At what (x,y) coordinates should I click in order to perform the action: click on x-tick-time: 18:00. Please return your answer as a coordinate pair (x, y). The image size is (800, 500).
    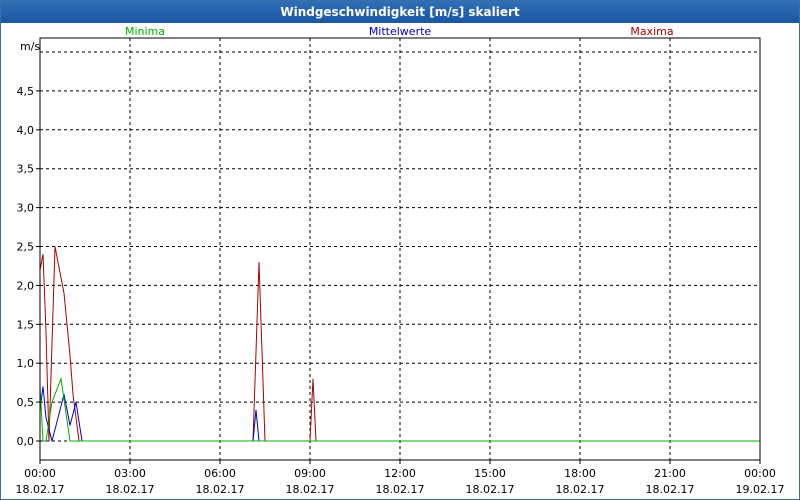
    Looking at the image, I should click on (580, 473).